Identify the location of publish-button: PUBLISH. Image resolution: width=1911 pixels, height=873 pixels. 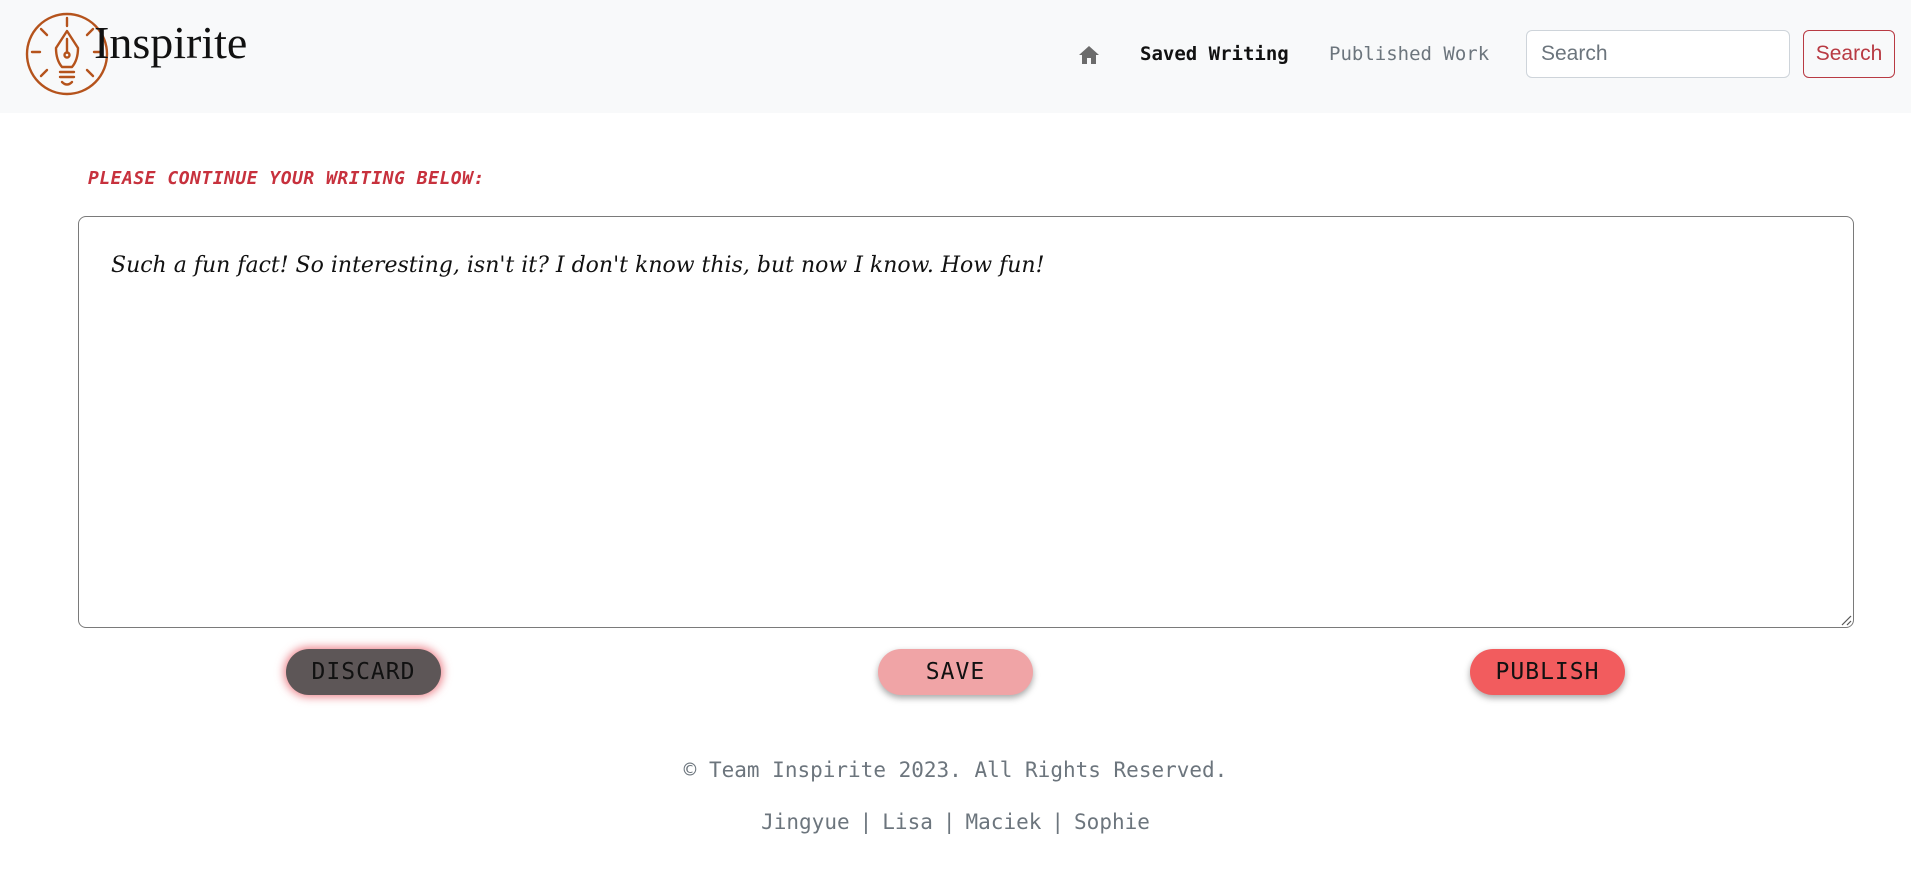
(1547, 672).